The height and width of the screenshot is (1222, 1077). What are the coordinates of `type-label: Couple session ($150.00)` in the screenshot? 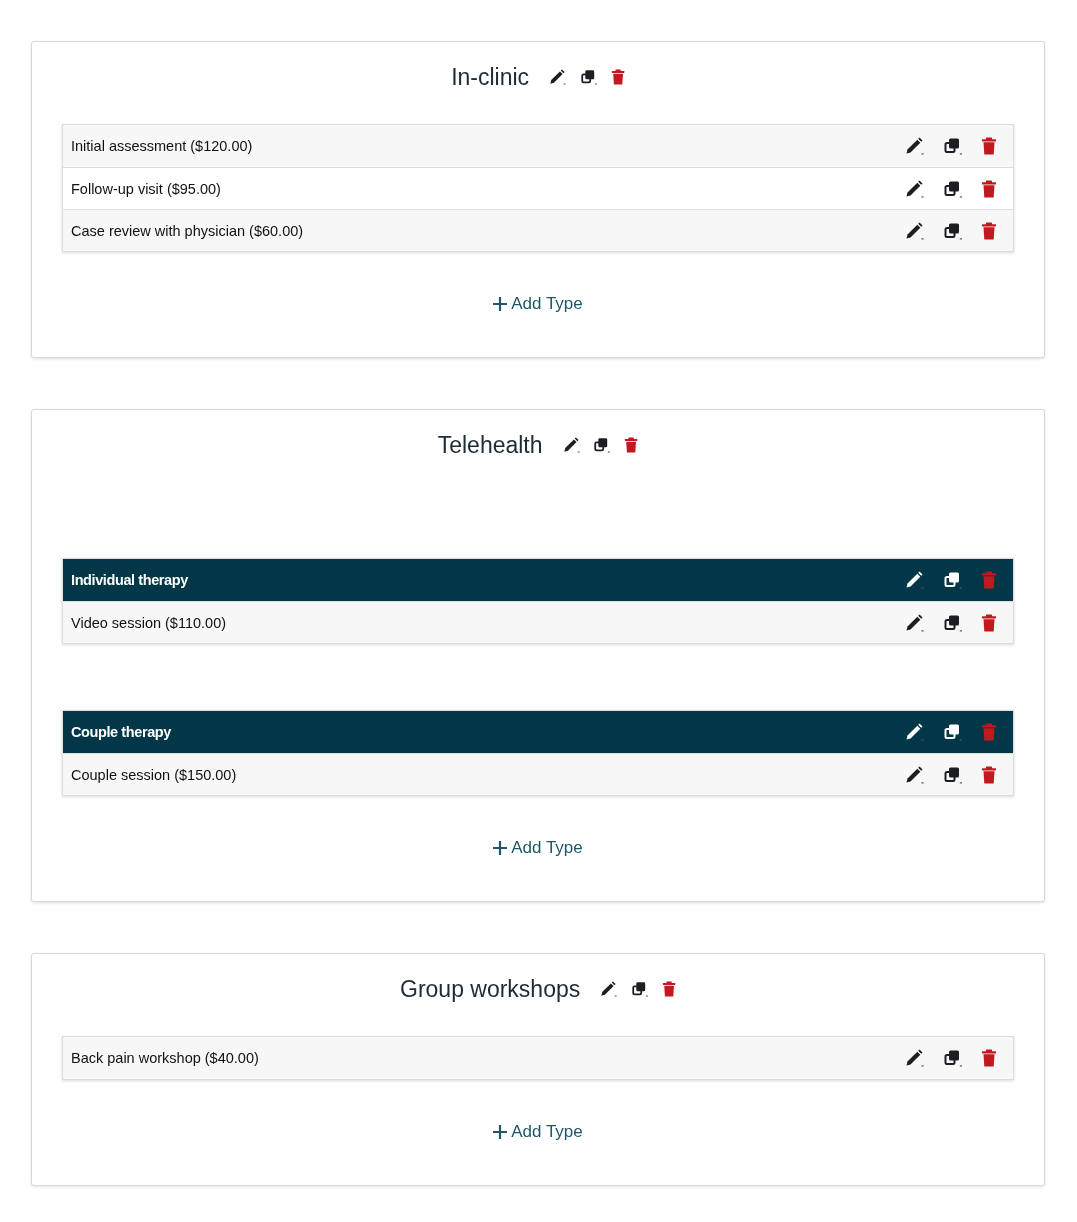 It's located at (154, 774).